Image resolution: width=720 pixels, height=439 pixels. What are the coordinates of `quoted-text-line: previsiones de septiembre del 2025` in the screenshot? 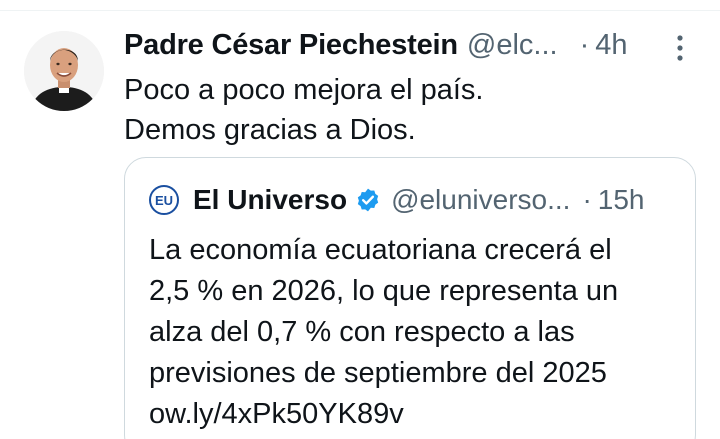 It's located at (378, 373).